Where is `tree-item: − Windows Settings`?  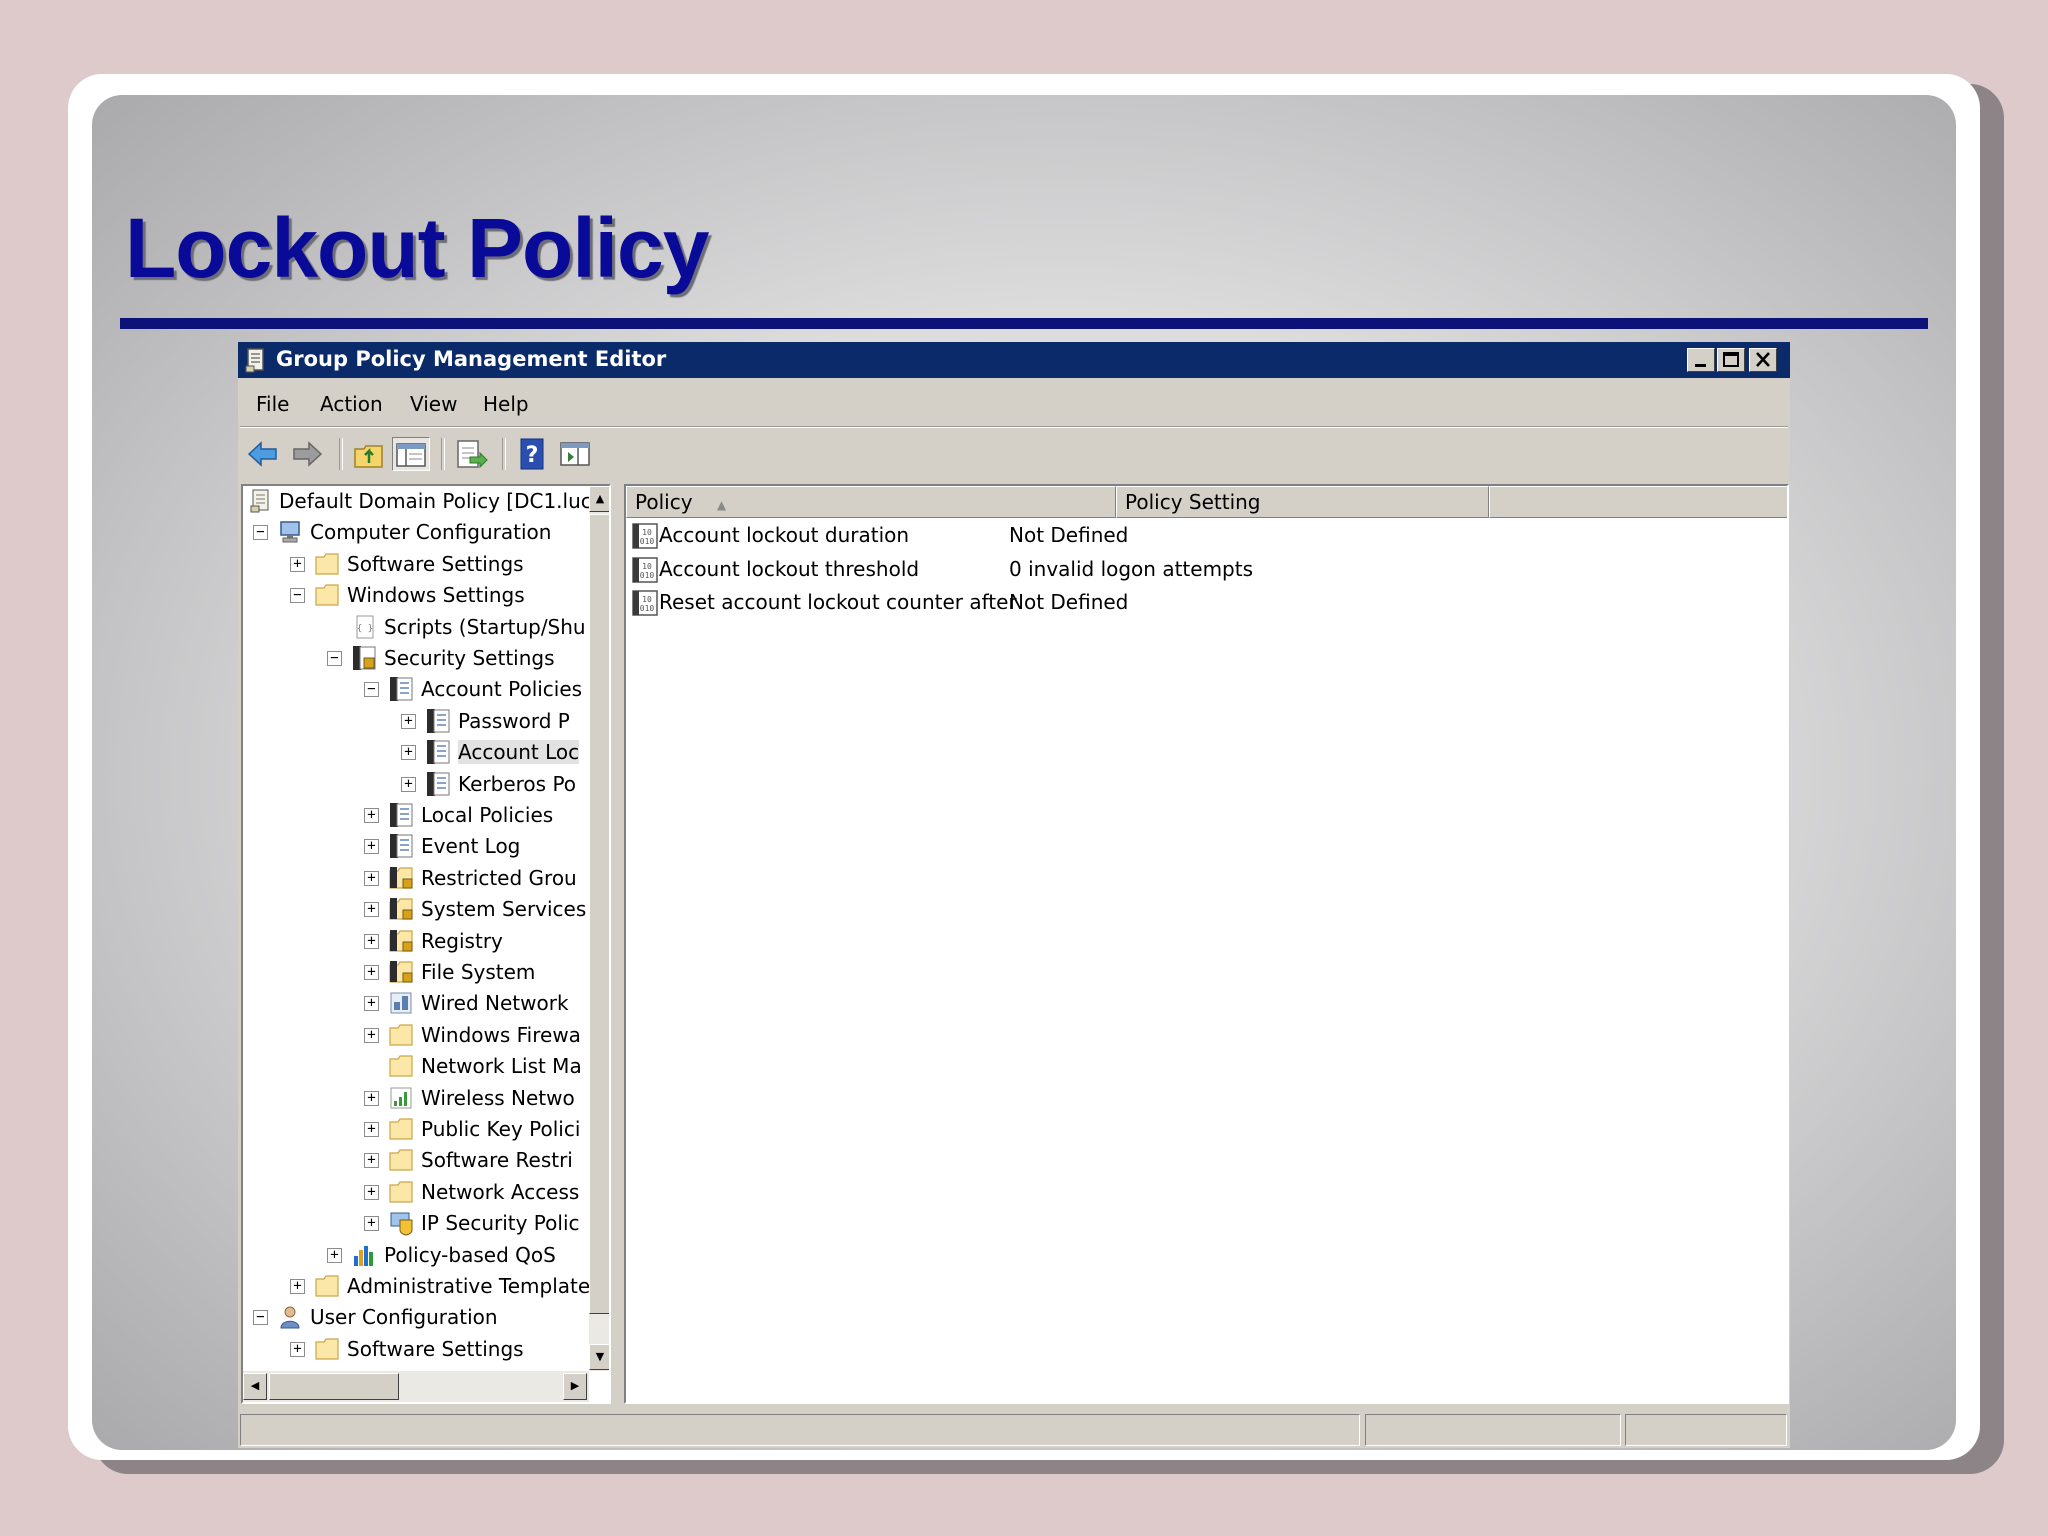 tree-item: − Windows Settings is located at coordinates (416, 595).